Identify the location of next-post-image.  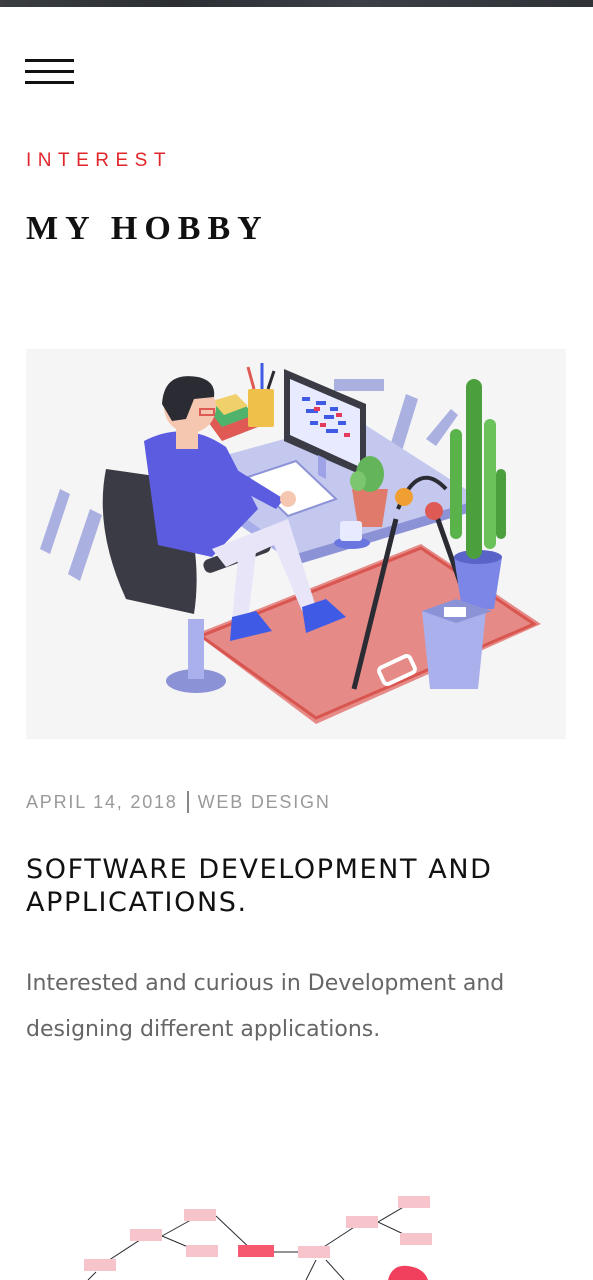
(296, 1230).